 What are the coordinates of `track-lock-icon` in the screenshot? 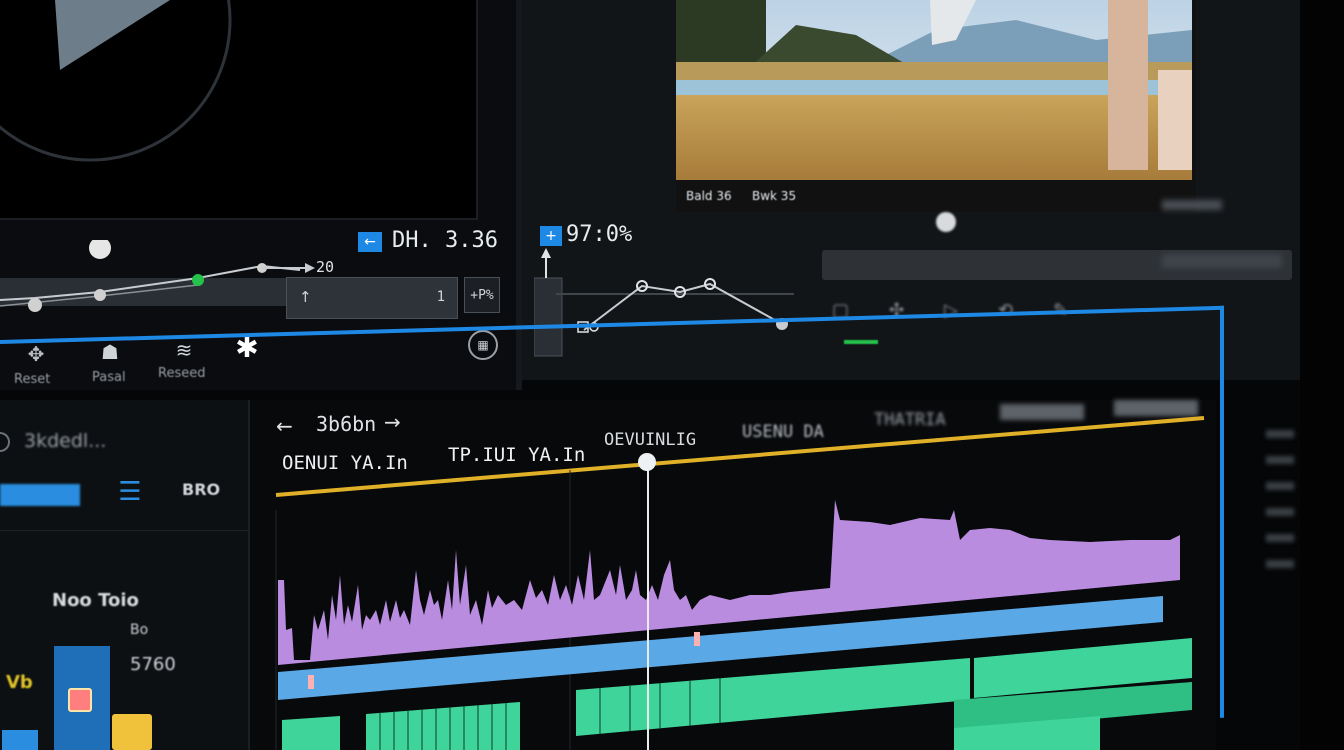 It's located at (80, 700).